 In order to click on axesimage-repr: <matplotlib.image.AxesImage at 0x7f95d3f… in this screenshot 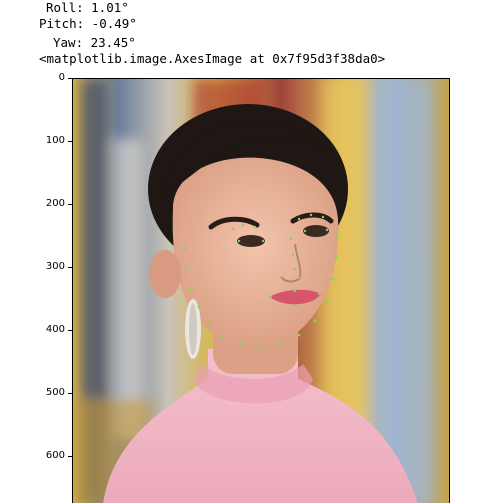, I will do `click(212, 58)`.